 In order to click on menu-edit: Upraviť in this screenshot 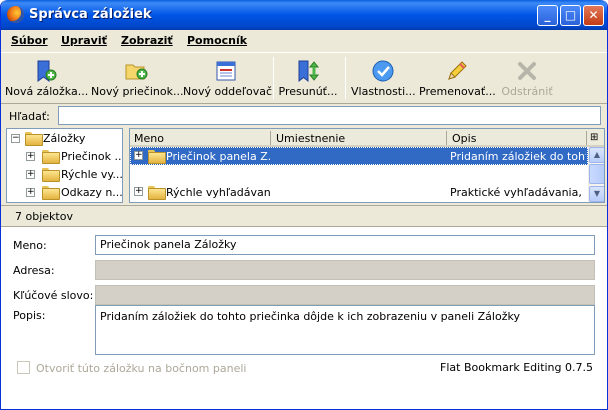, I will do `click(84, 40)`.